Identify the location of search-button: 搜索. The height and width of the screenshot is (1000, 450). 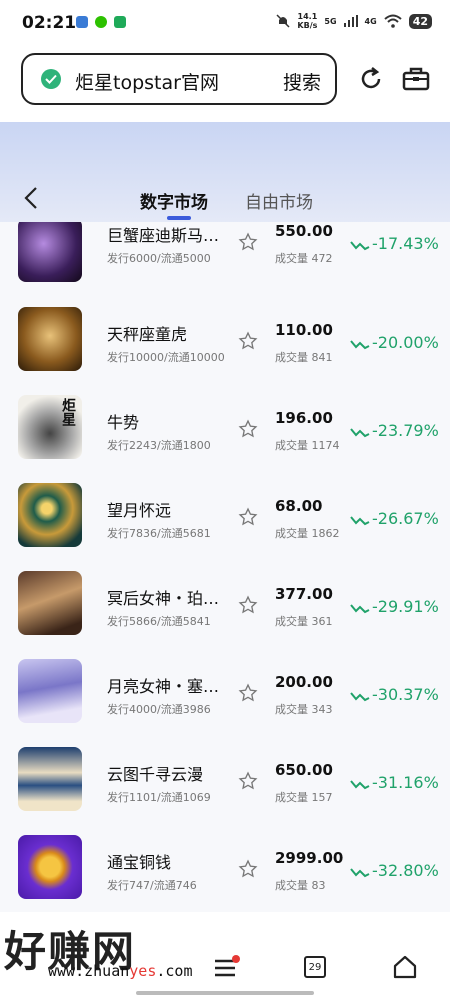
(302, 81).